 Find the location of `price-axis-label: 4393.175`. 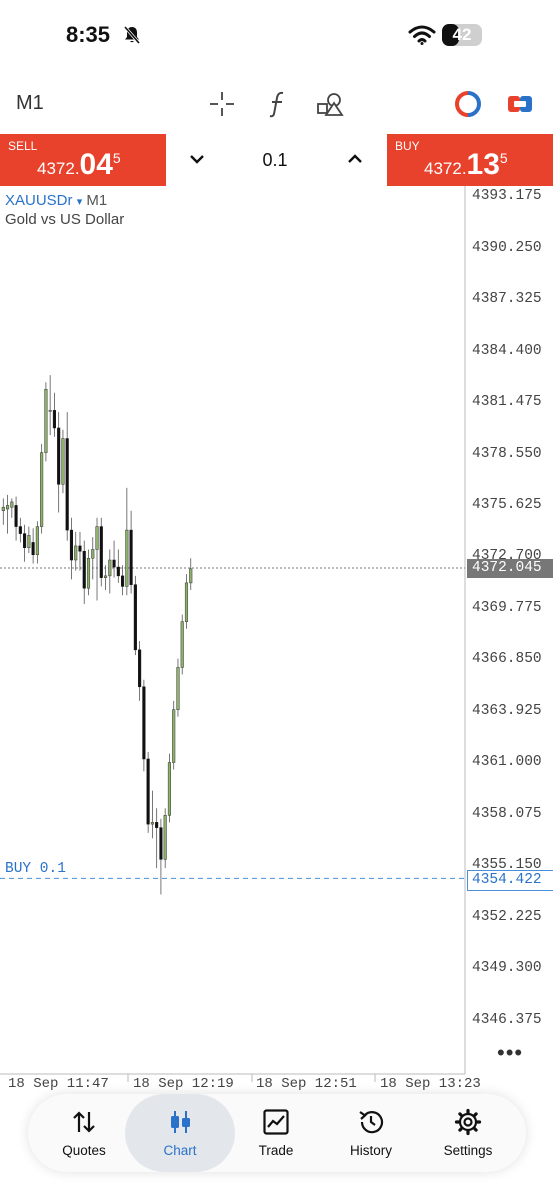

price-axis-label: 4393.175 is located at coordinates (507, 196).